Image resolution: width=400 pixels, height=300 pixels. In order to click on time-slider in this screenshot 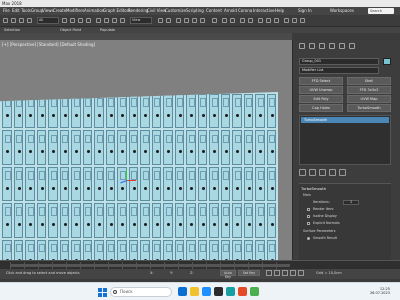, I will do `click(200, 264)`.